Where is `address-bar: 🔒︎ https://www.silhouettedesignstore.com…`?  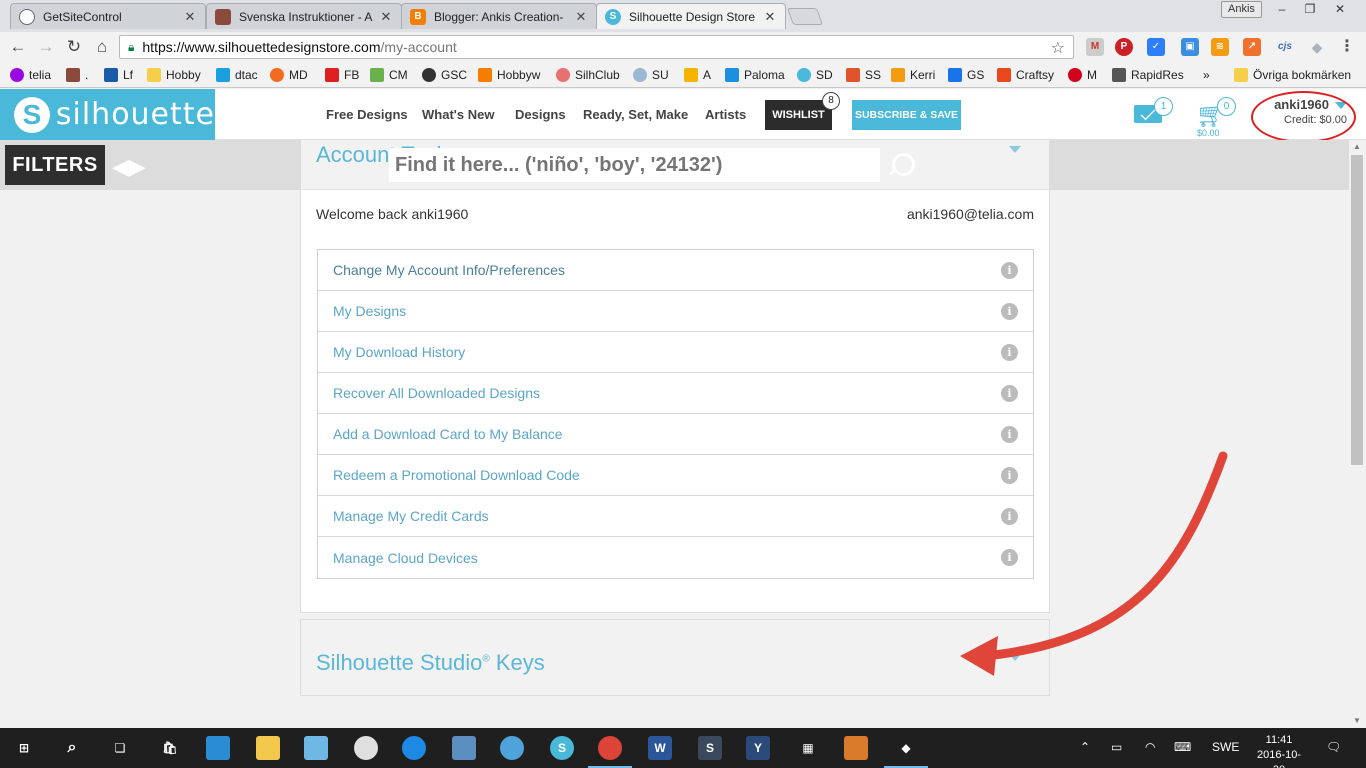 address-bar: 🔒︎ https://www.silhouettedesignstore.com… is located at coordinates (596, 47).